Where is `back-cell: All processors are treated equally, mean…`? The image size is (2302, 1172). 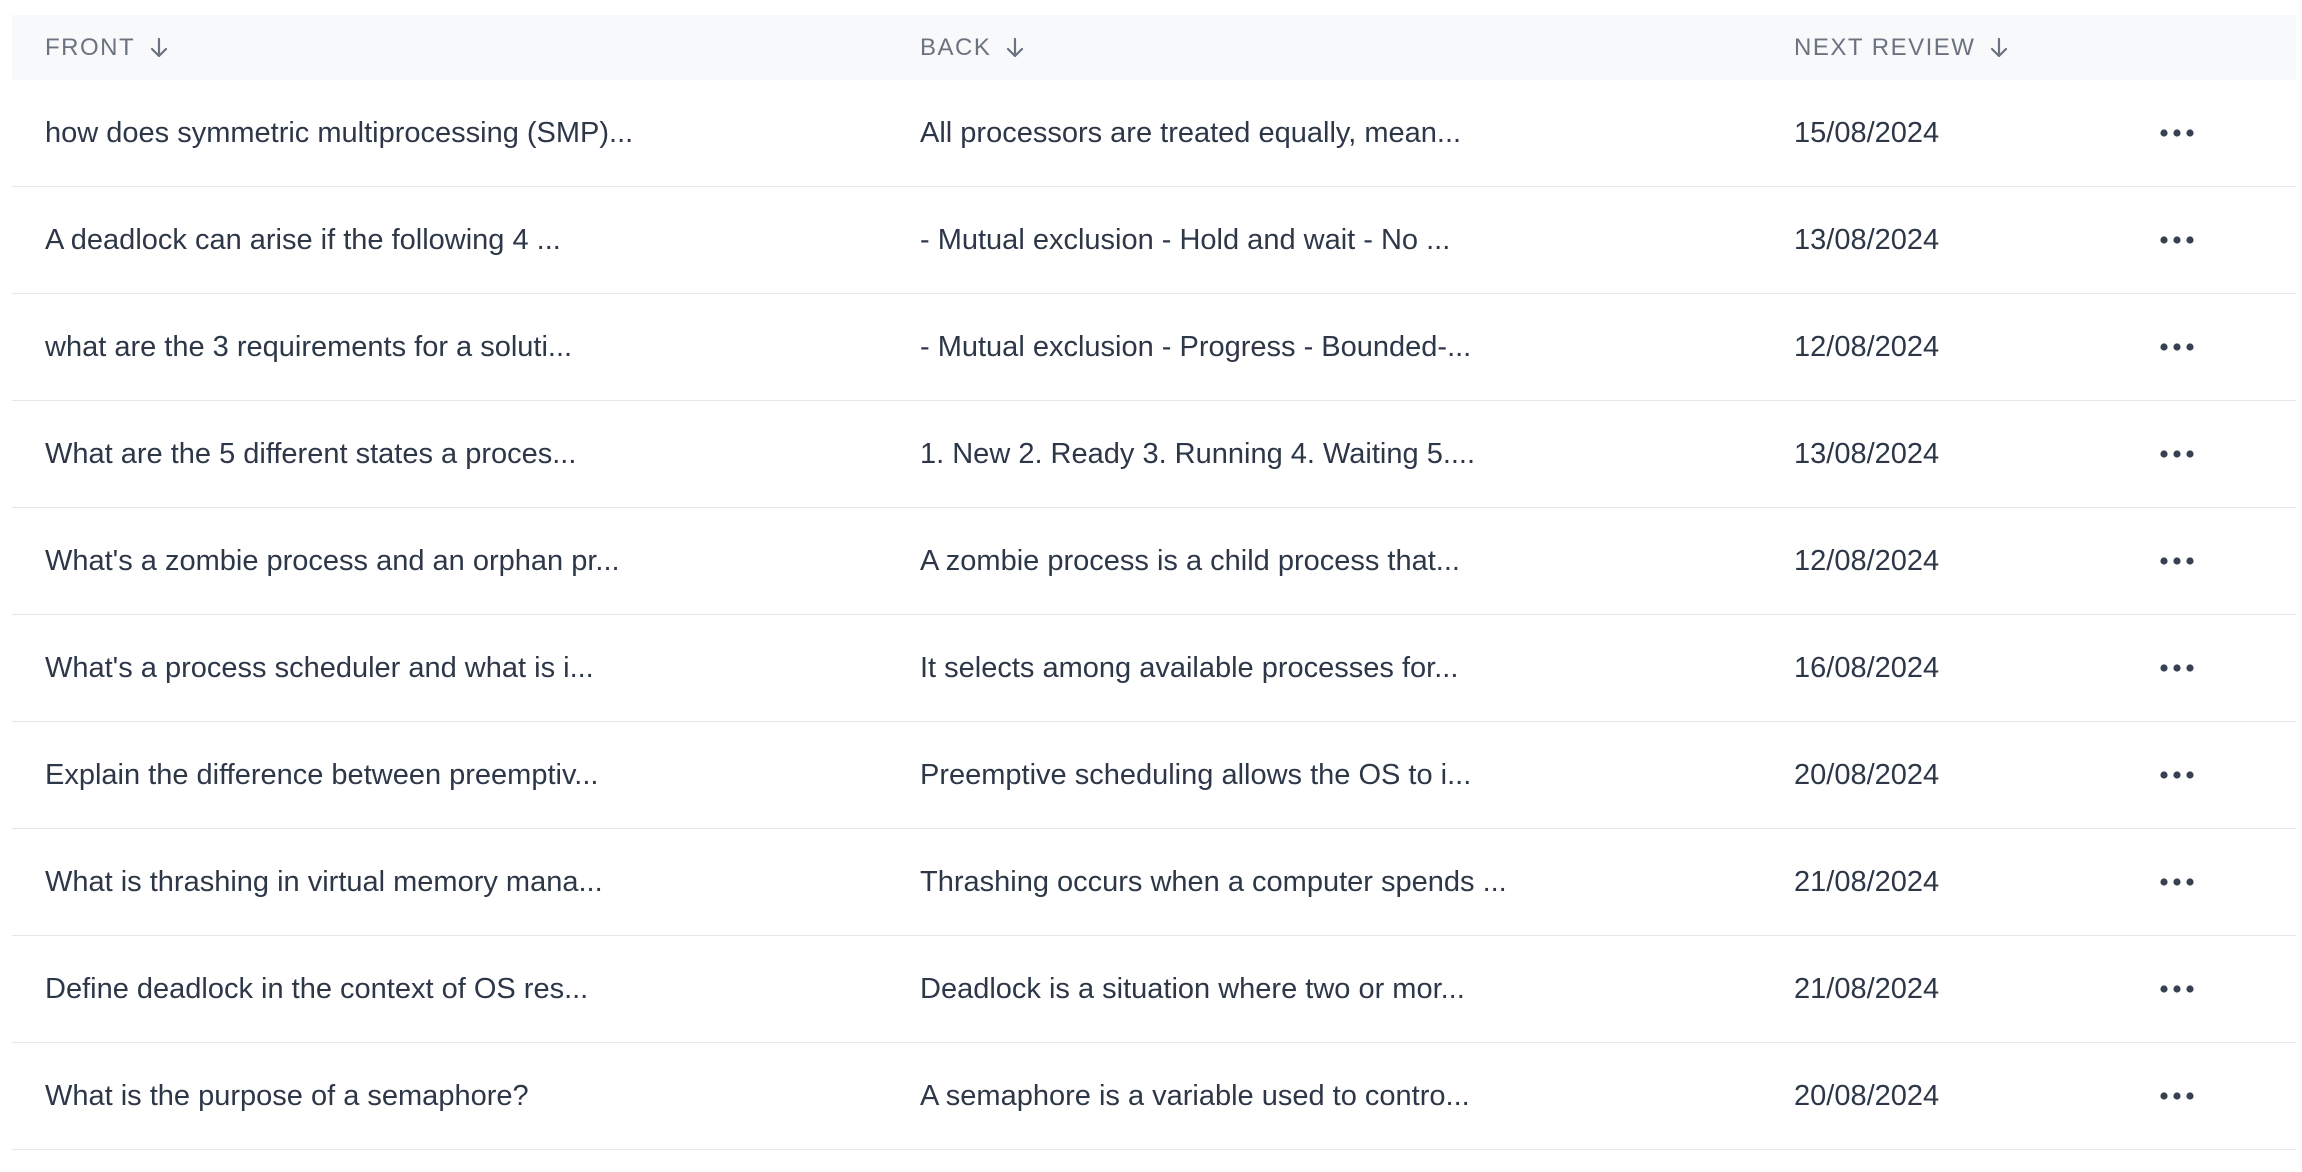
back-cell: All processors are treated equally, mean… is located at coordinates (1191, 132).